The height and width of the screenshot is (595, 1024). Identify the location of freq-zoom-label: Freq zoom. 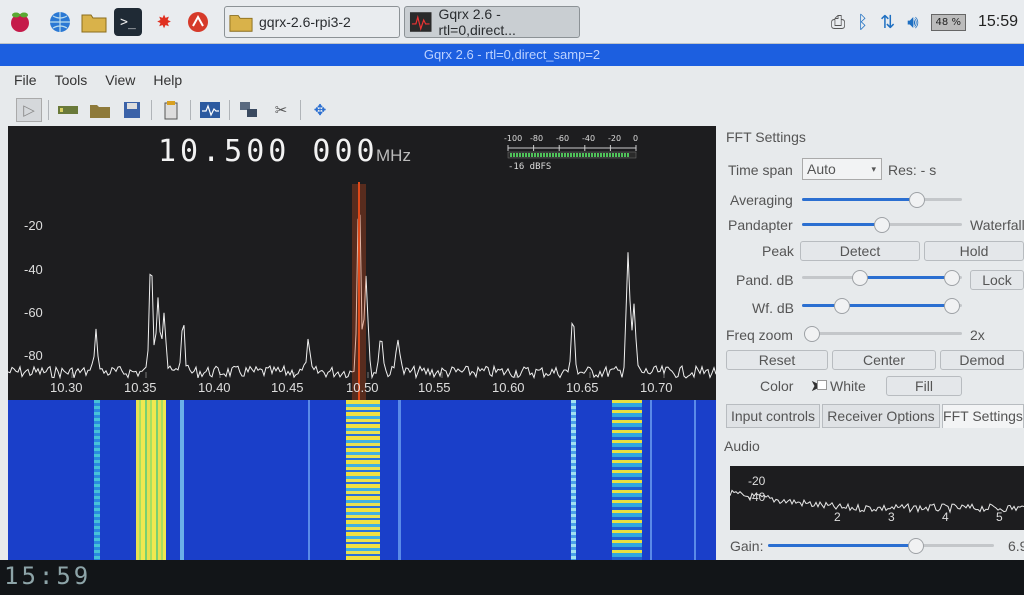
(759, 335).